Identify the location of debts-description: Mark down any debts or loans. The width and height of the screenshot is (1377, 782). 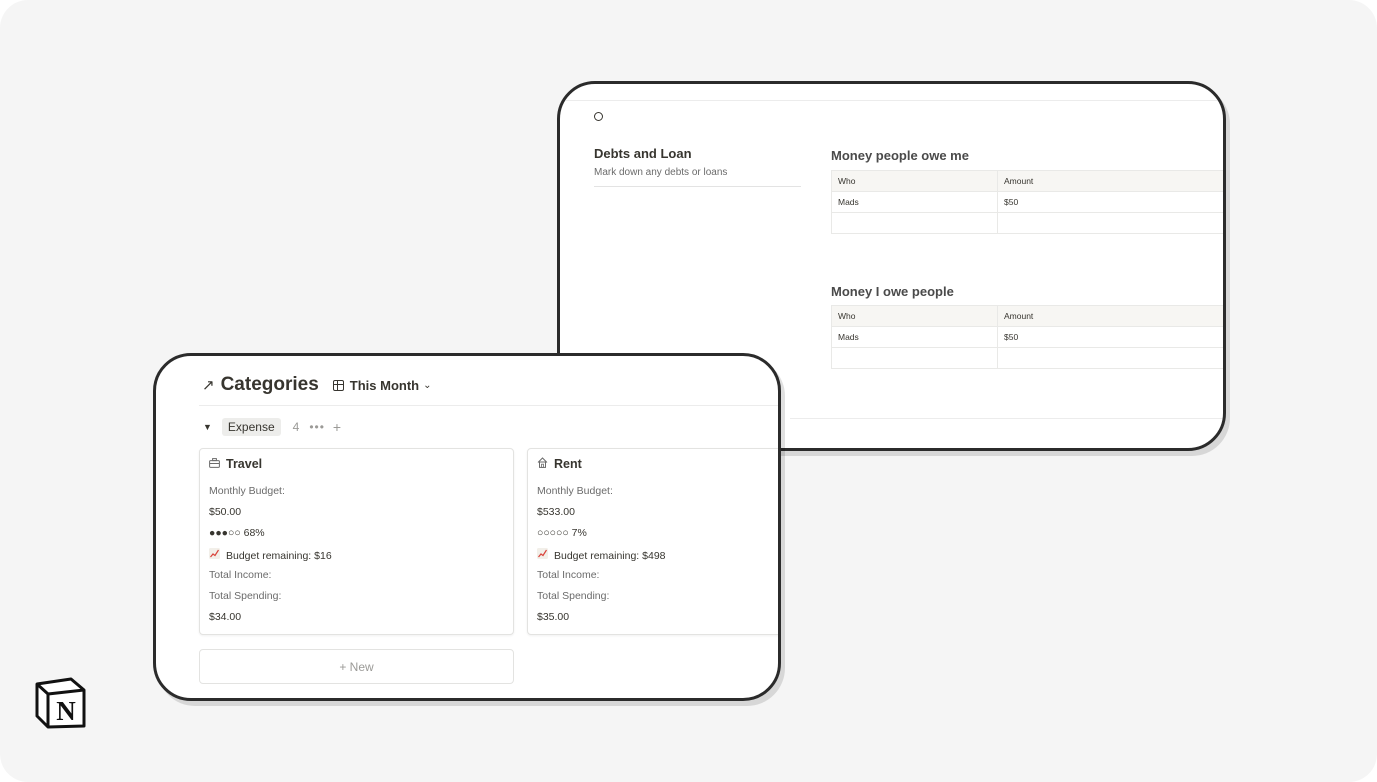
(661, 172).